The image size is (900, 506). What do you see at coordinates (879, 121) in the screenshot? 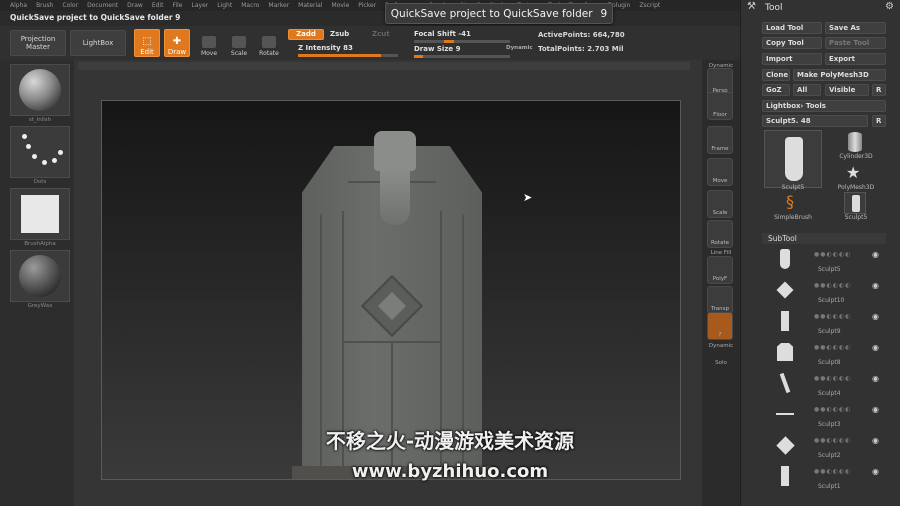
I see `r-button-2: R` at bounding box center [879, 121].